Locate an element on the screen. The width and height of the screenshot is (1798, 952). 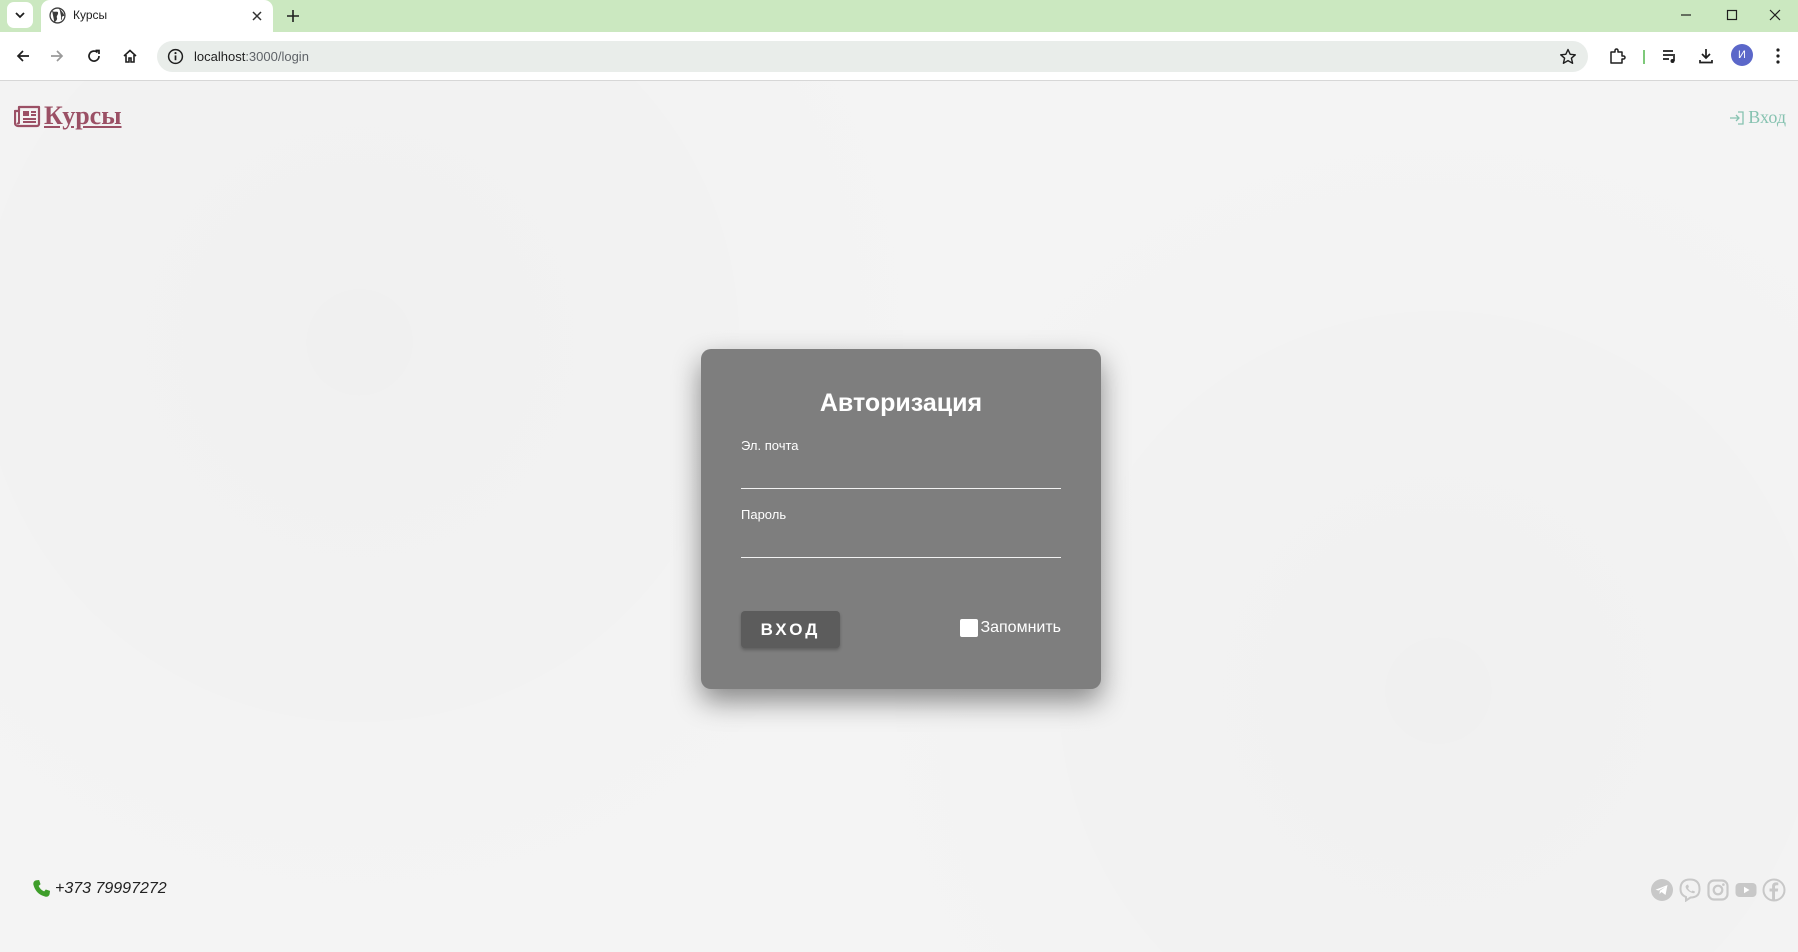
phone-icon is located at coordinates (42, 888).